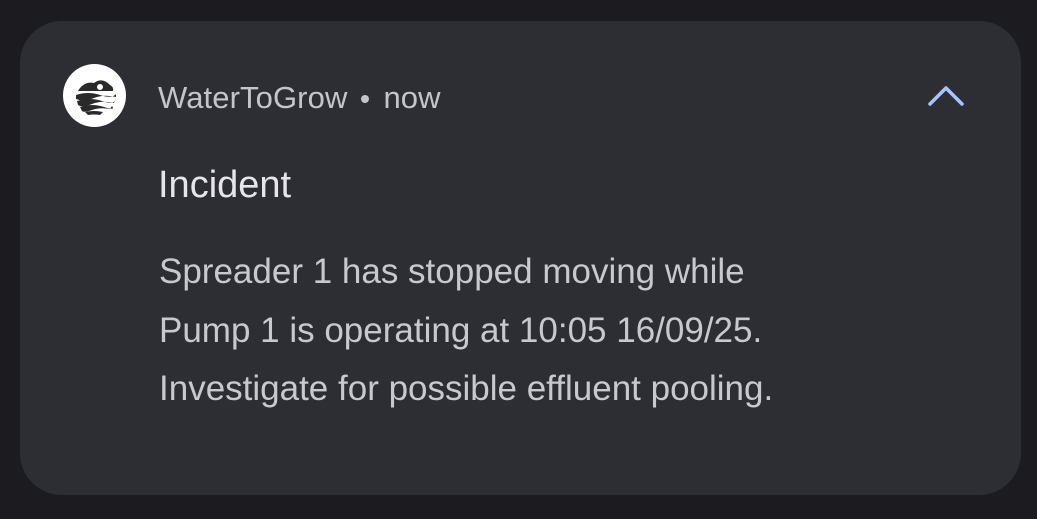  I want to click on collapse-button, so click(946, 95).